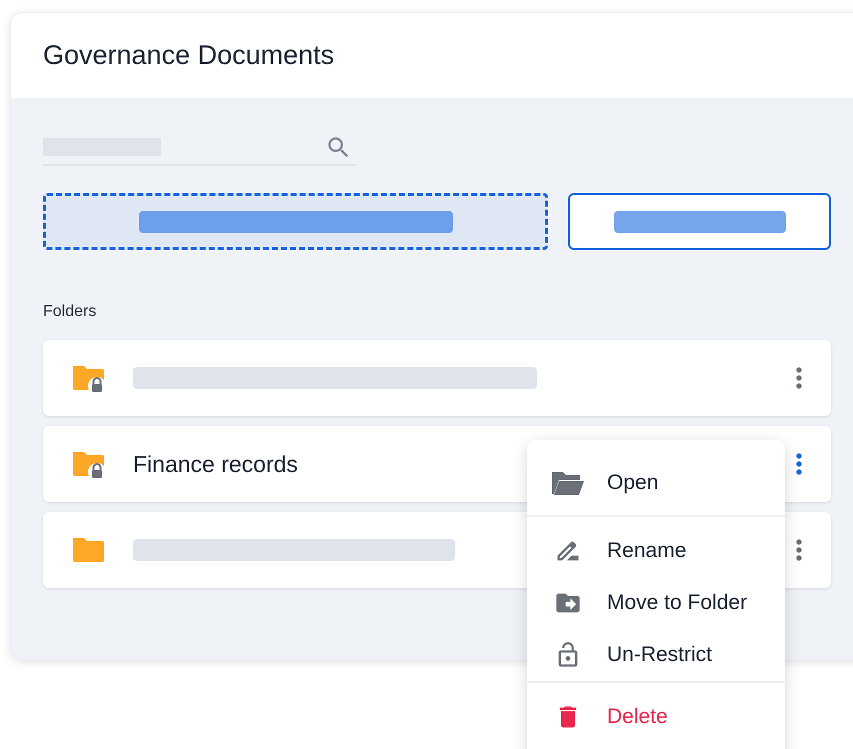 The height and width of the screenshot is (749, 853). What do you see at coordinates (188, 55) in the screenshot?
I see `card-title: Governance Documents` at bounding box center [188, 55].